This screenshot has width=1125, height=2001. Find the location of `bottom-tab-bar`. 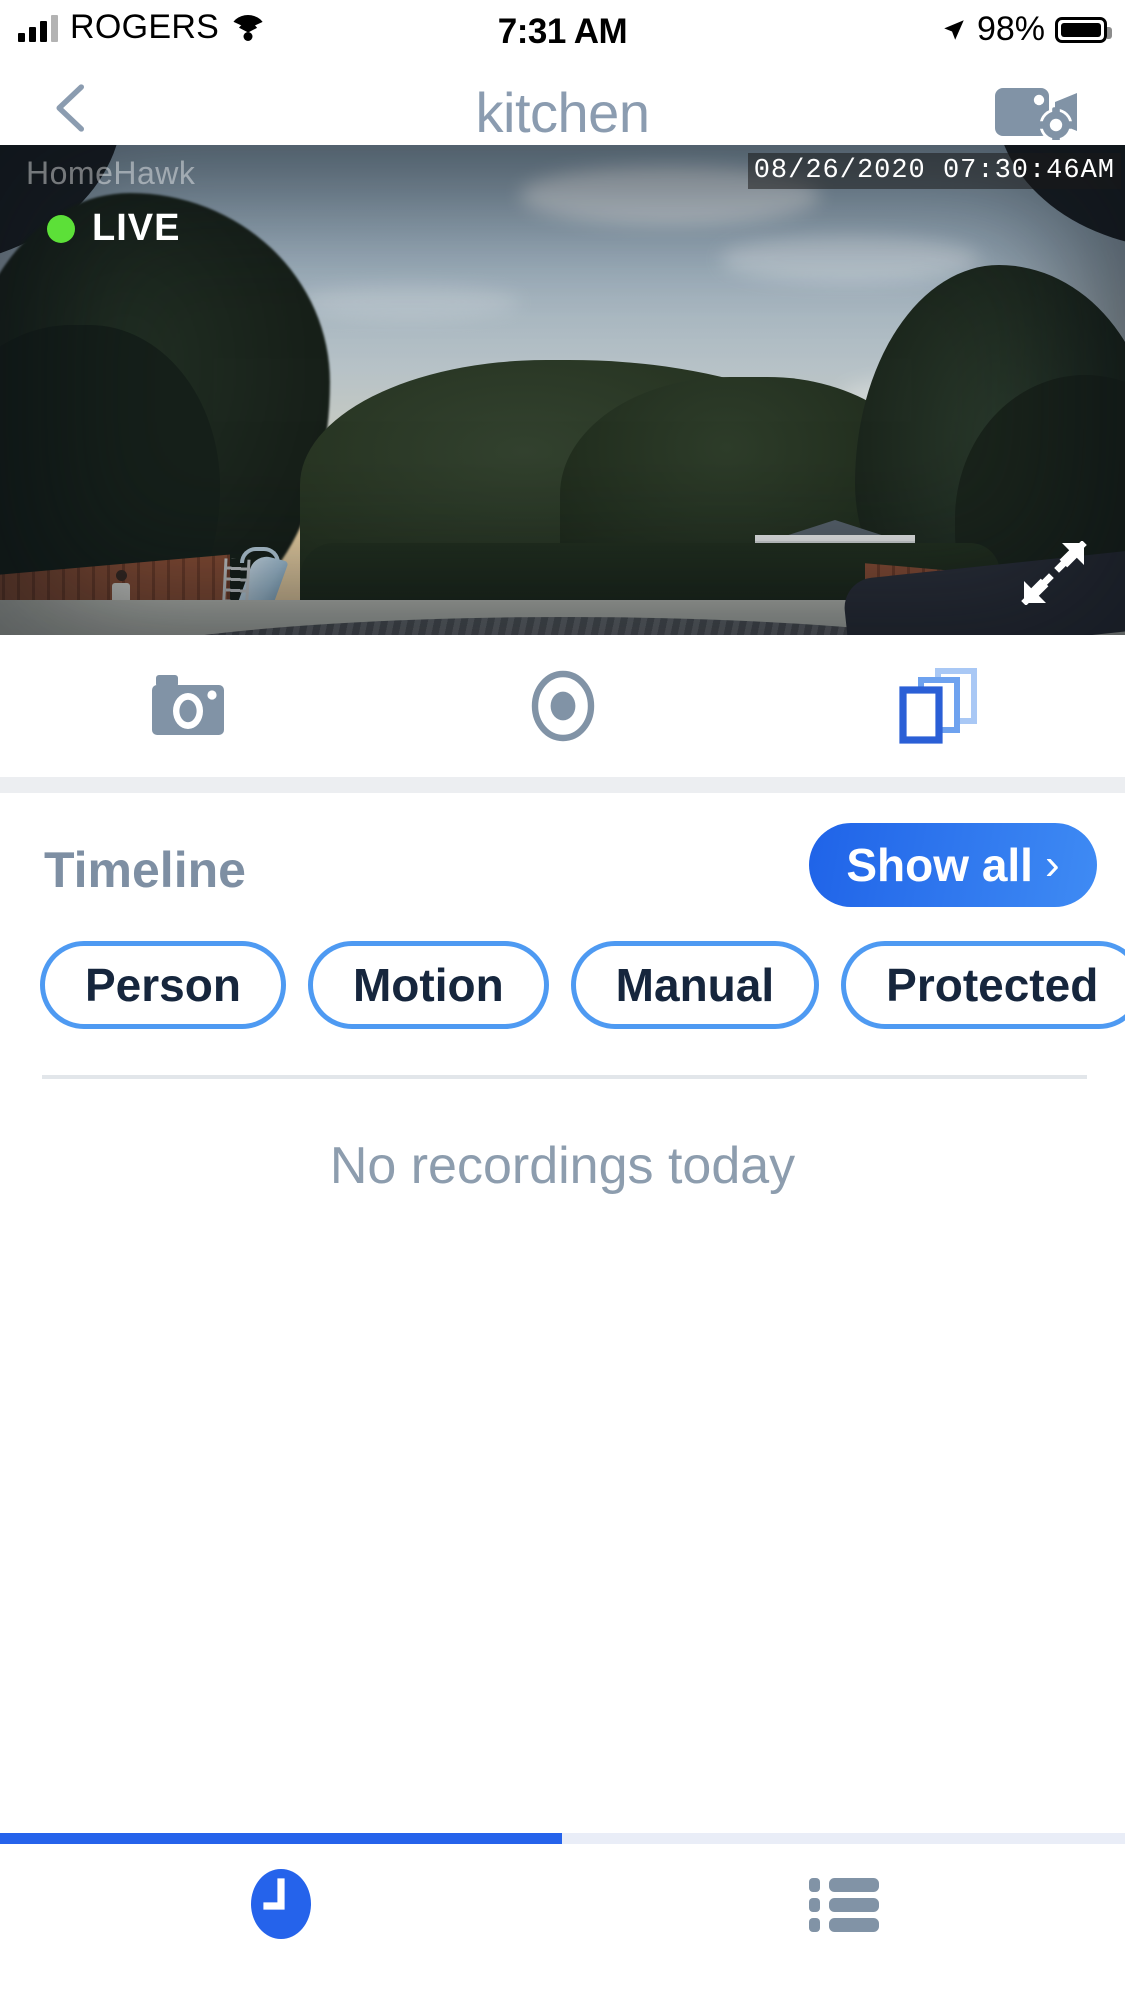

bottom-tab-bar is located at coordinates (562, 1917).